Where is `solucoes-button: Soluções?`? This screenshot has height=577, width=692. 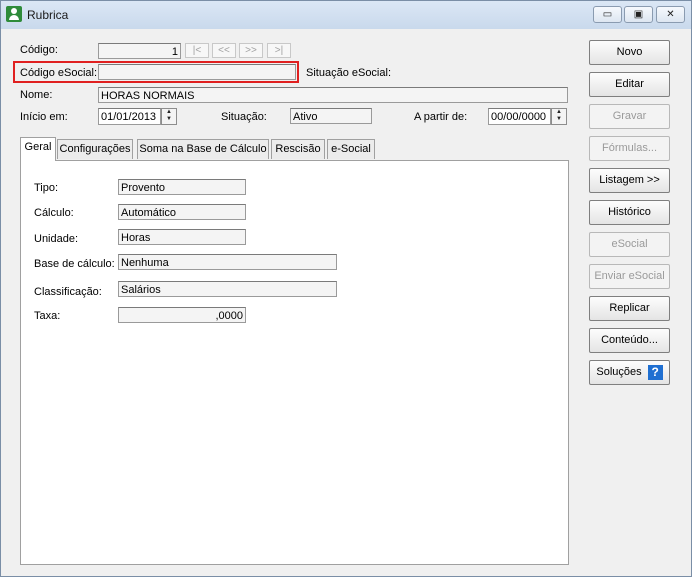 solucoes-button: Soluções? is located at coordinates (629, 372).